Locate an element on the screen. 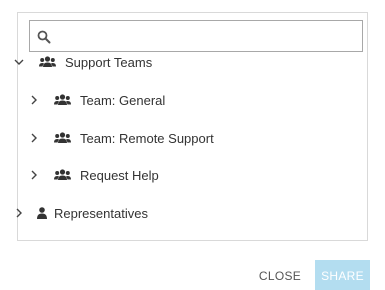  tree-node-representatives: Representatives is located at coordinates (80, 213).